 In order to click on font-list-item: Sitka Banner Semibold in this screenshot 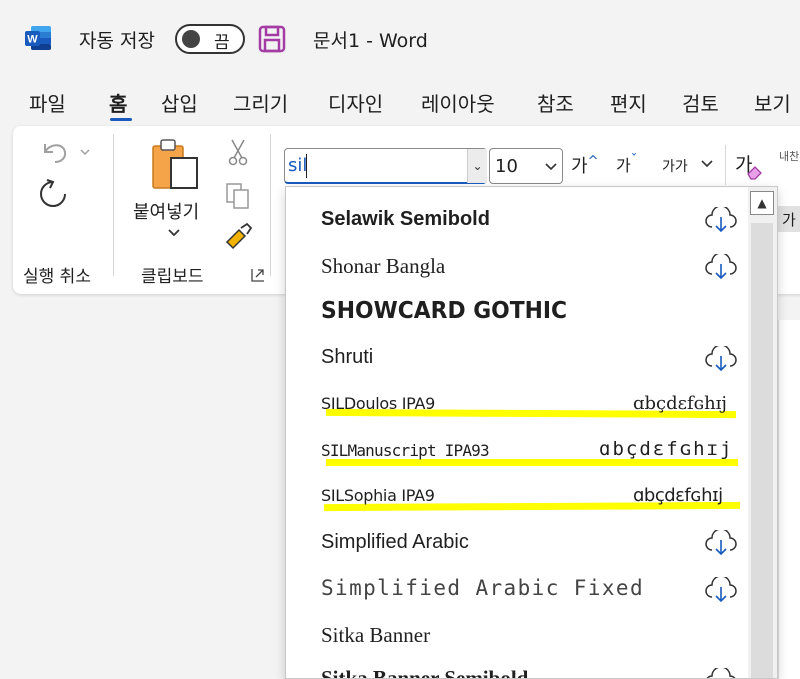, I will do `click(517, 668)`.